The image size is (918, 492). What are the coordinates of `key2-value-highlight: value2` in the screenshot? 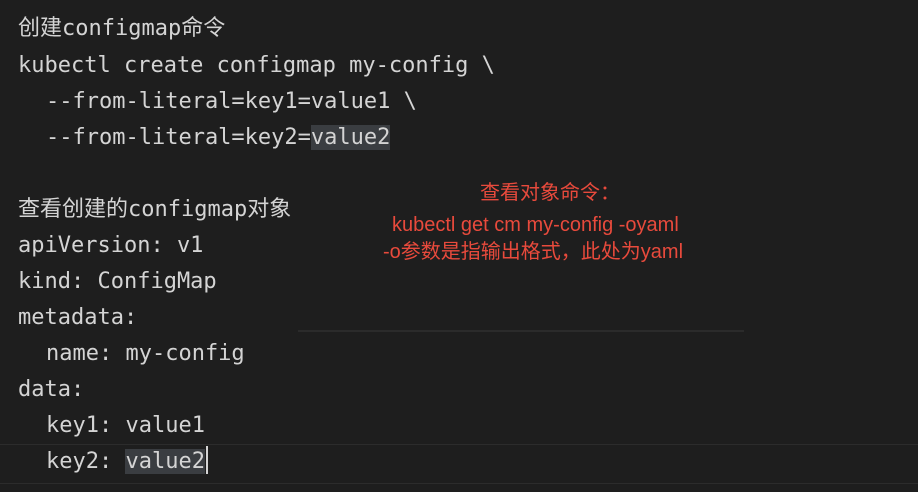 It's located at (165, 461).